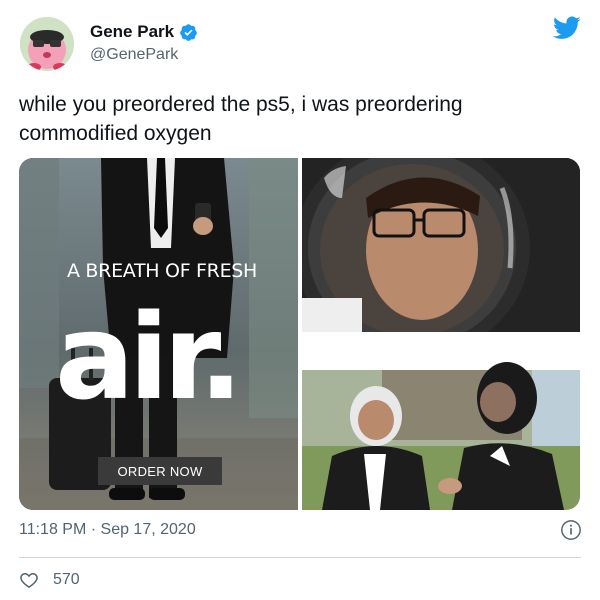  Describe the element at coordinates (66, 579) in the screenshot. I see `like-count: 570` at that location.